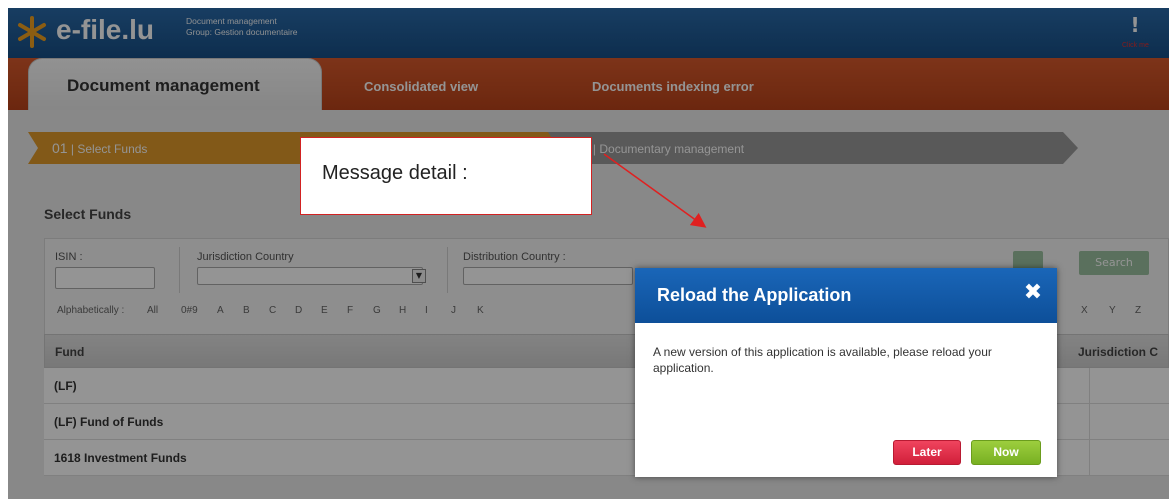  Describe the element at coordinates (1033, 293) in the screenshot. I see `close-icon: ✖` at that location.